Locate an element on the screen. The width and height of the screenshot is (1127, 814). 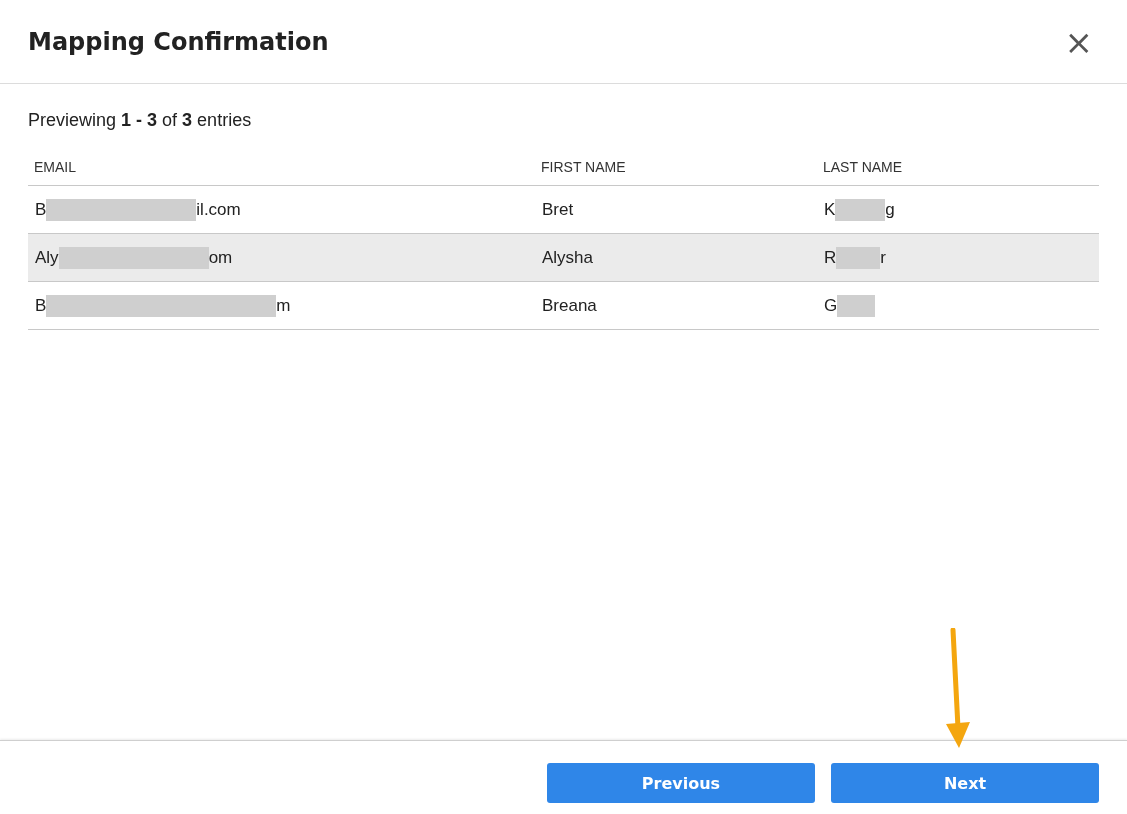
cell-text: Alysha is located at coordinates (568, 257).